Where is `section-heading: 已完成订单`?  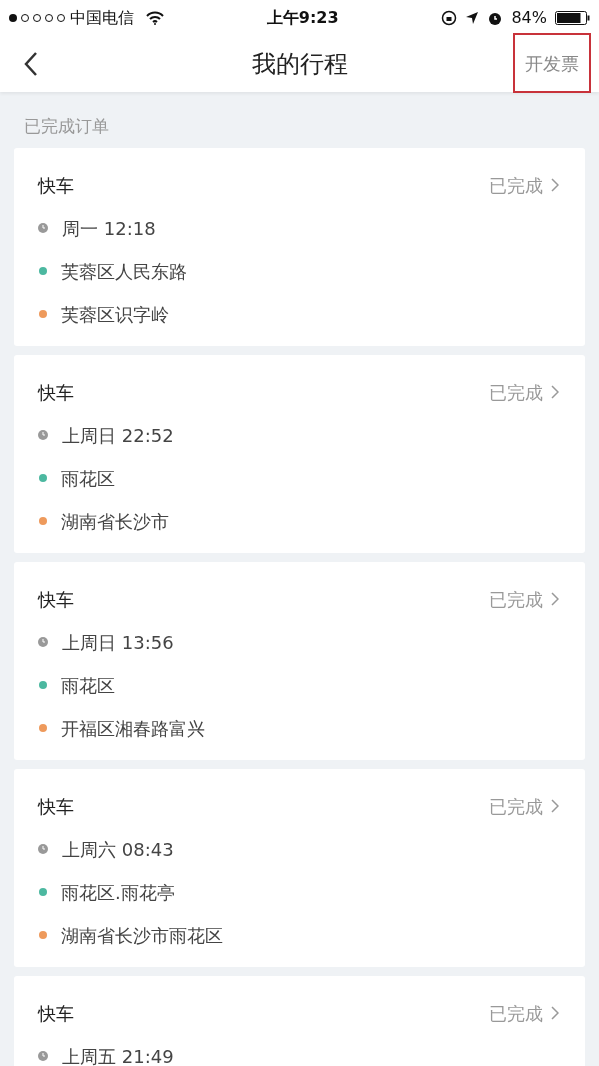
section-heading: 已完成订单 is located at coordinates (66, 126).